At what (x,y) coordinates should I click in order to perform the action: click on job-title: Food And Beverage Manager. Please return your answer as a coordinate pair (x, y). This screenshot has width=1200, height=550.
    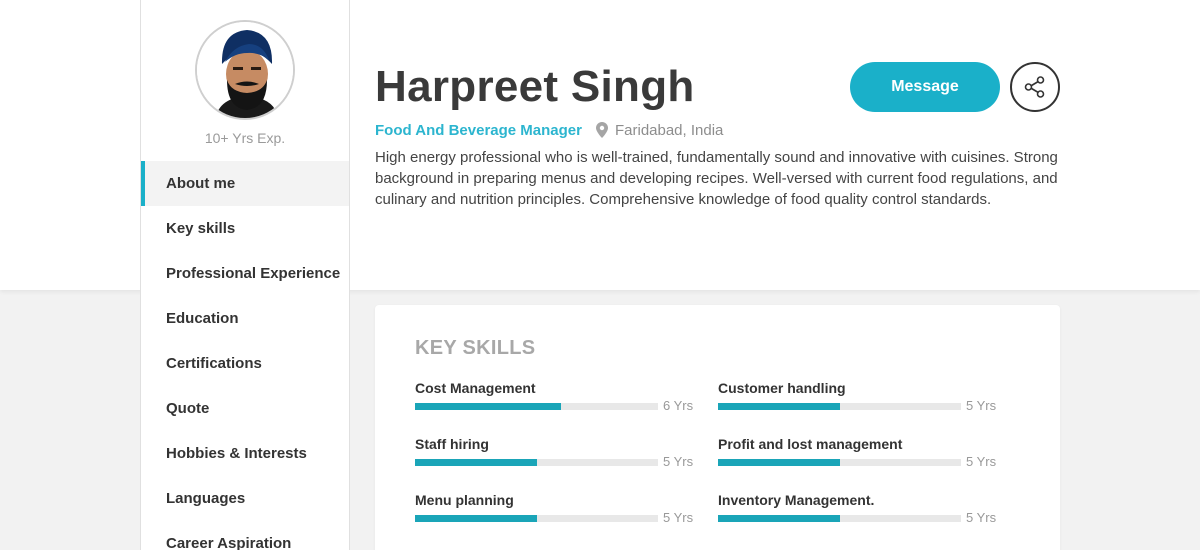
    Looking at the image, I should click on (478, 130).